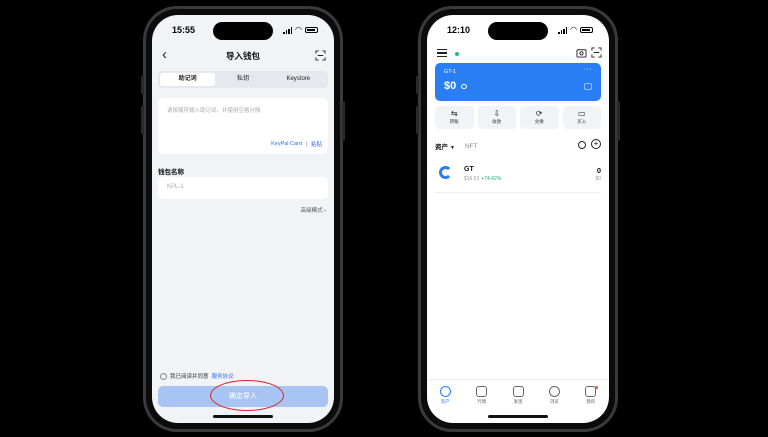  I want to click on token-change: +74.42%, so click(491, 179).